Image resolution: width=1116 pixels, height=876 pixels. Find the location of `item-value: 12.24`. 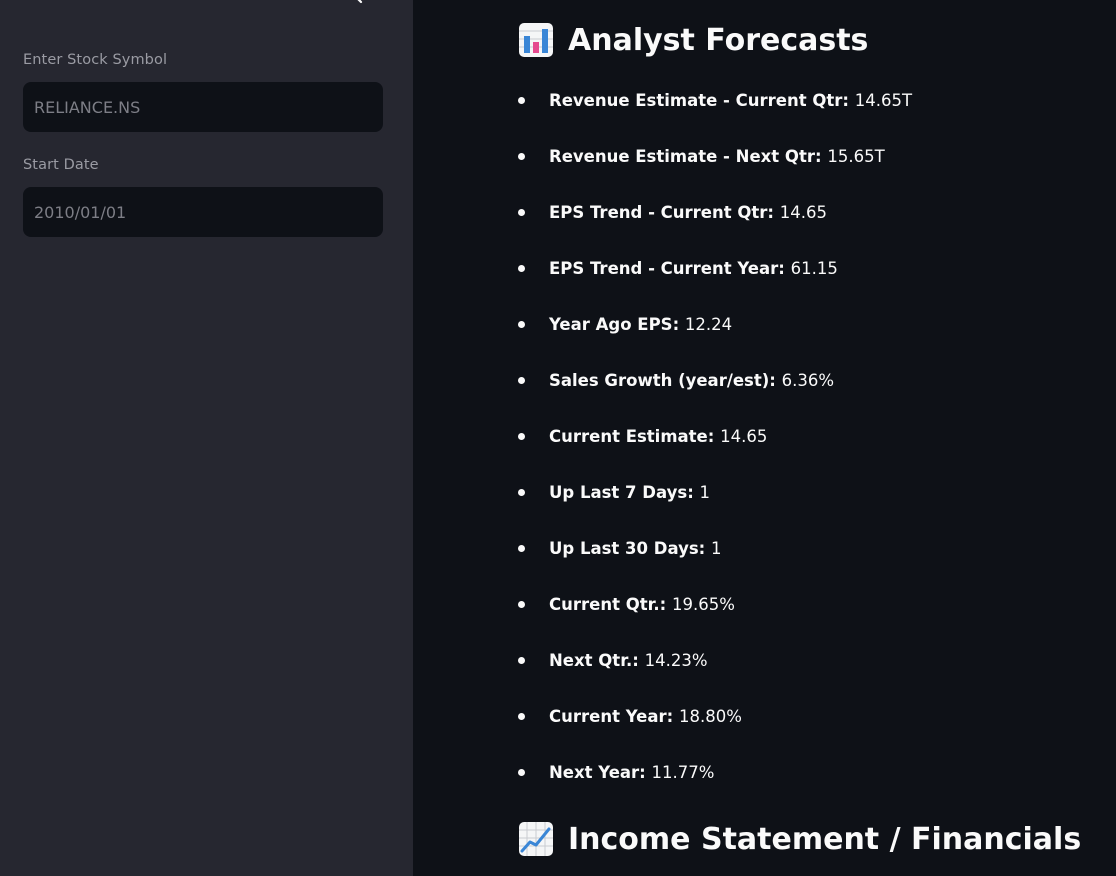

item-value: 12.24 is located at coordinates (708, 324).